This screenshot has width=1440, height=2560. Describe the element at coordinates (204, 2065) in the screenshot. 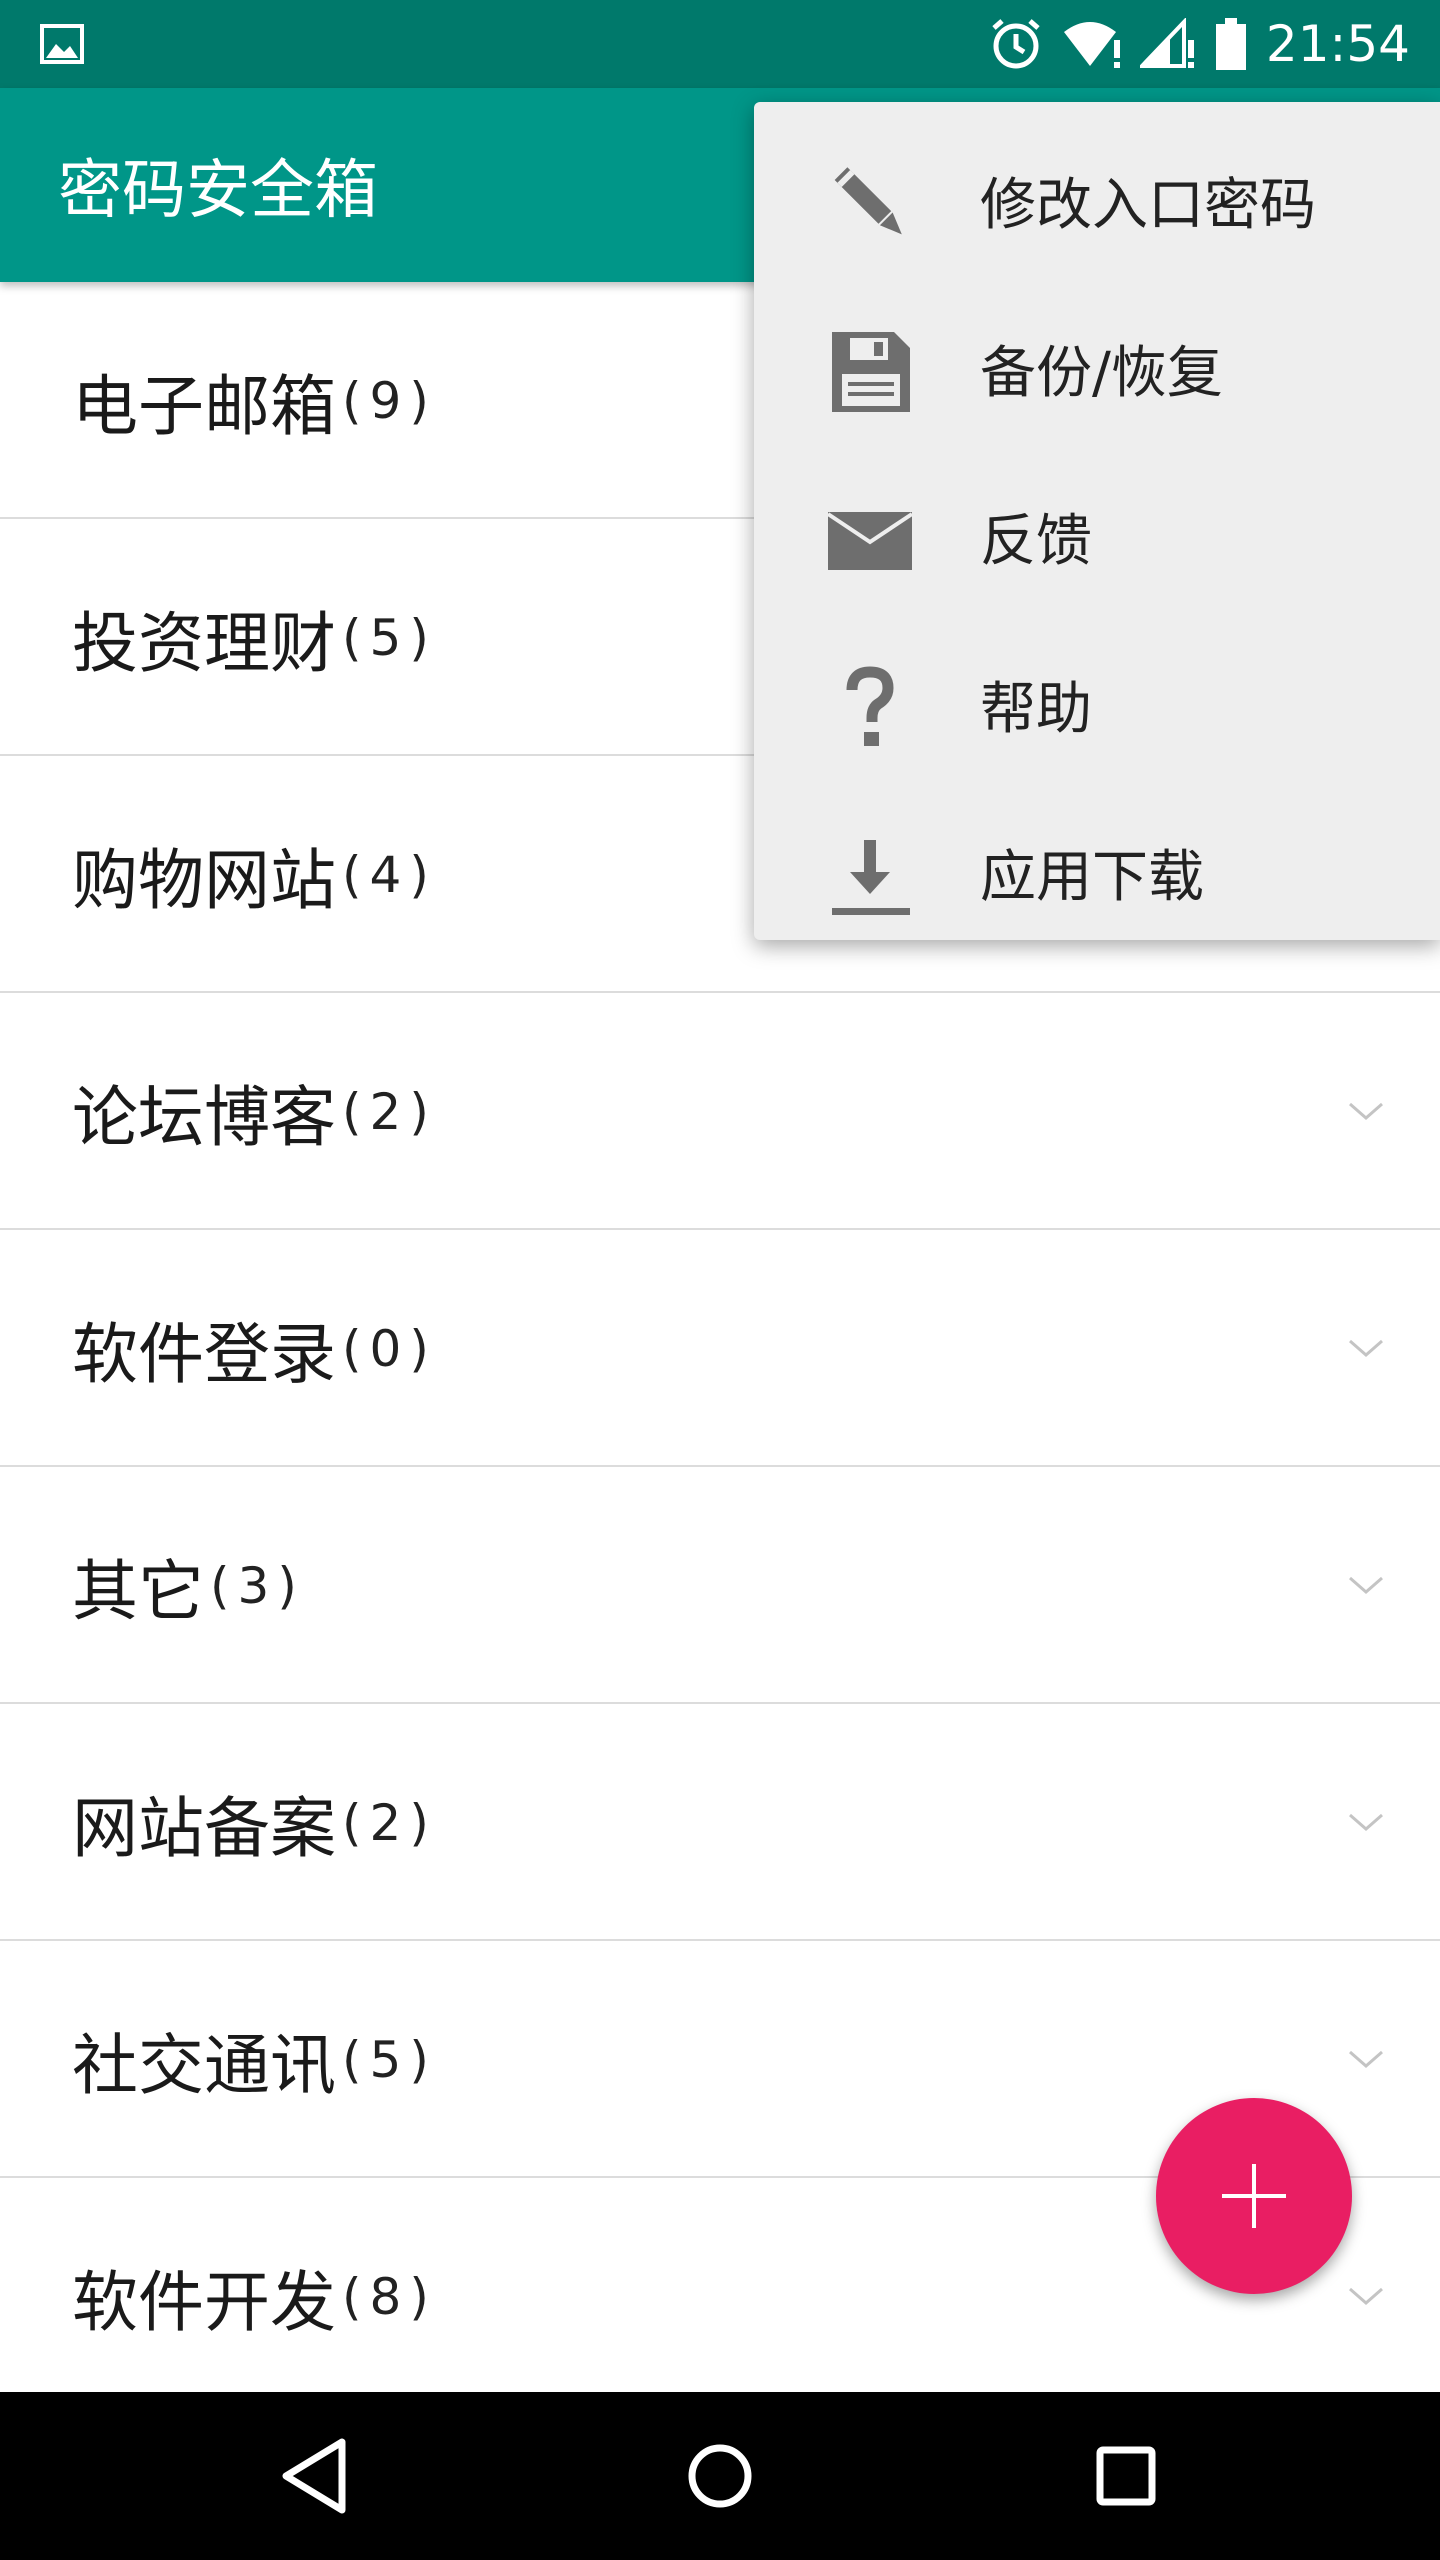

I see `category-name: 社交通讯` at that location.